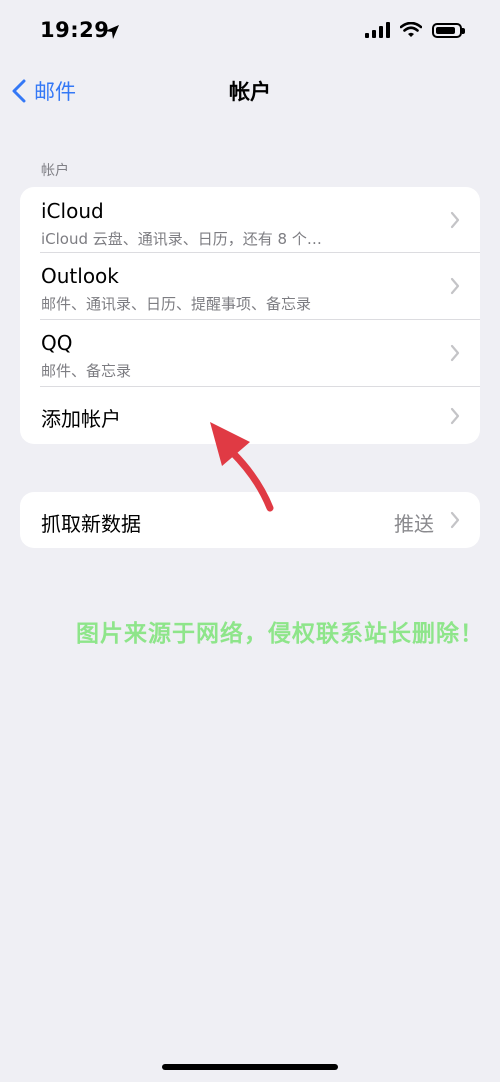 This screenshot has height=1082, width=500. Describe the element at coordinates (250, 92) in the screenshot. I see `page-title: 帐户` at that location.